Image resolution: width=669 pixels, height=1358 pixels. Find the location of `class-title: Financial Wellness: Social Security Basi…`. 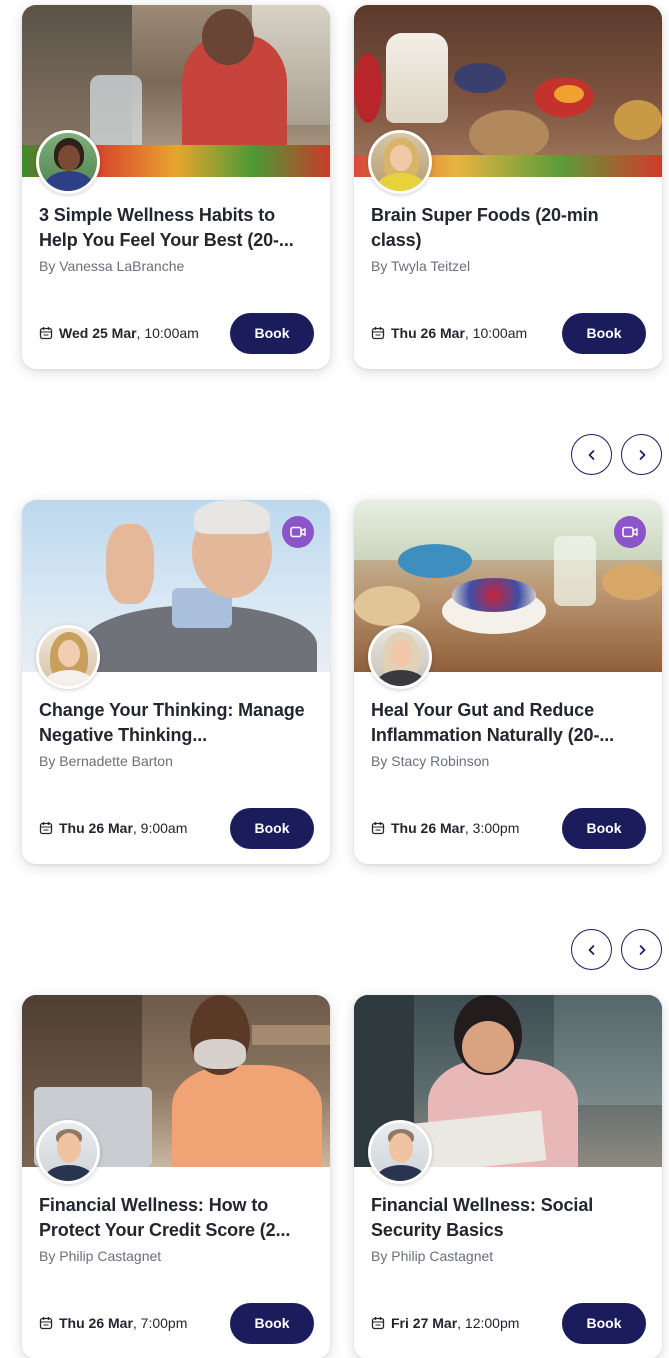

class-title: Financial Wellness: Social Security Basi… is located at coordinates (482, 1217).